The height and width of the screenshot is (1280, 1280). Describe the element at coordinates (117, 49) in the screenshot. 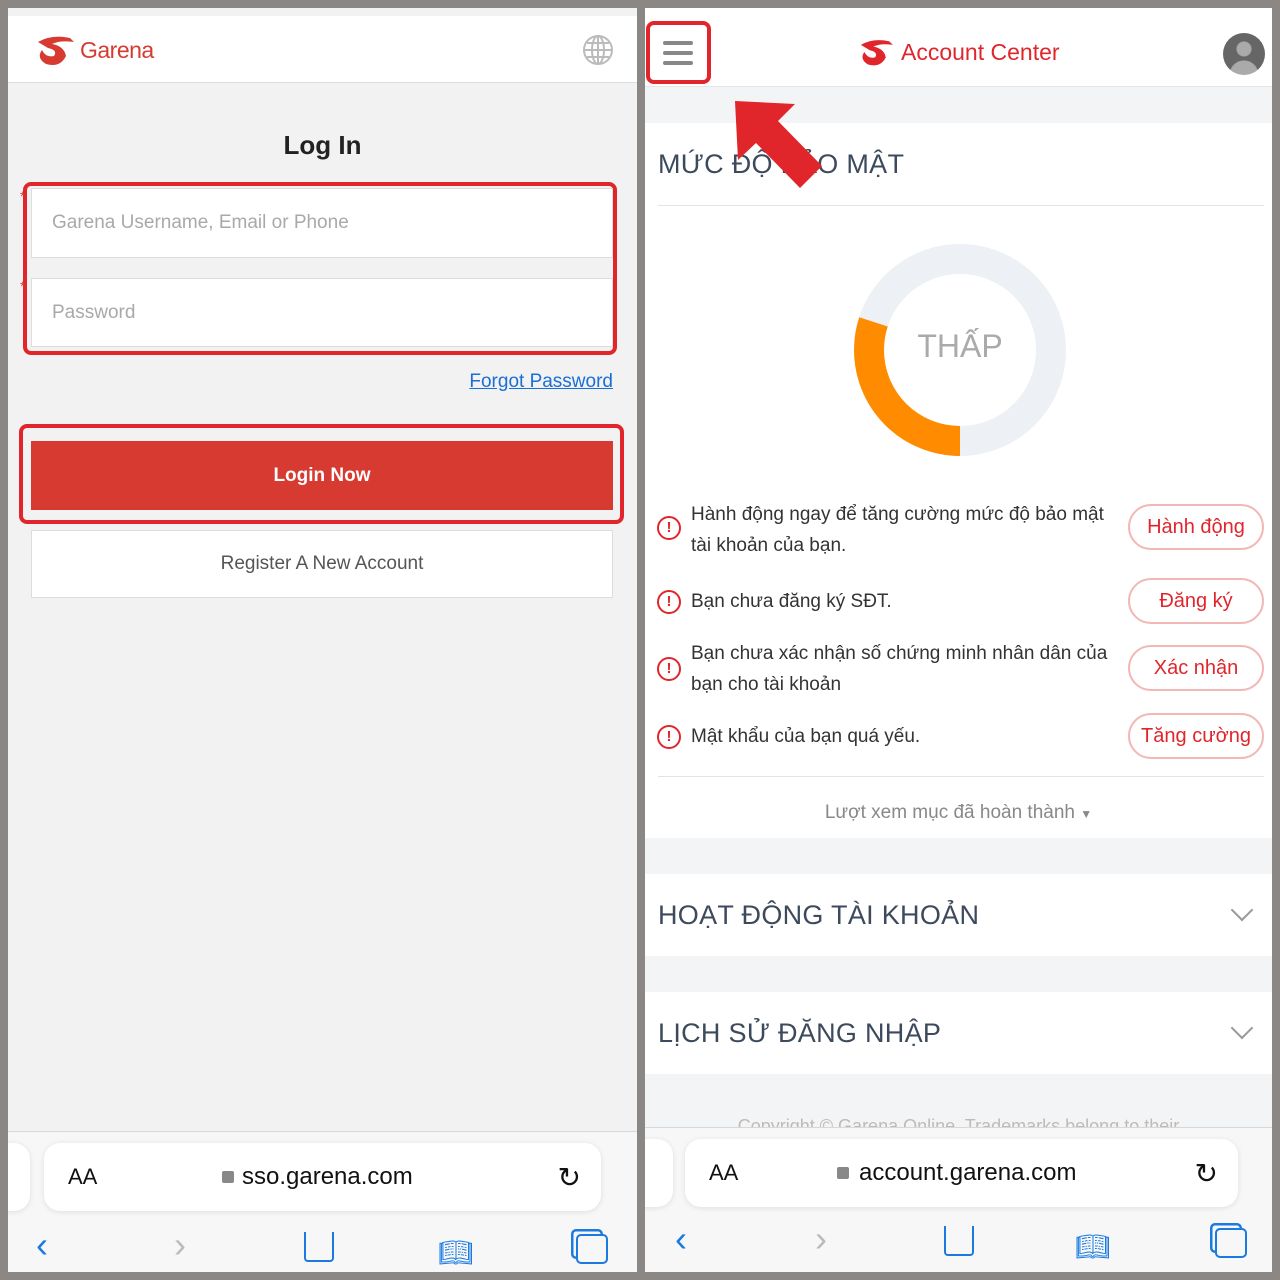

I see `logo-text: Garena` at that location.